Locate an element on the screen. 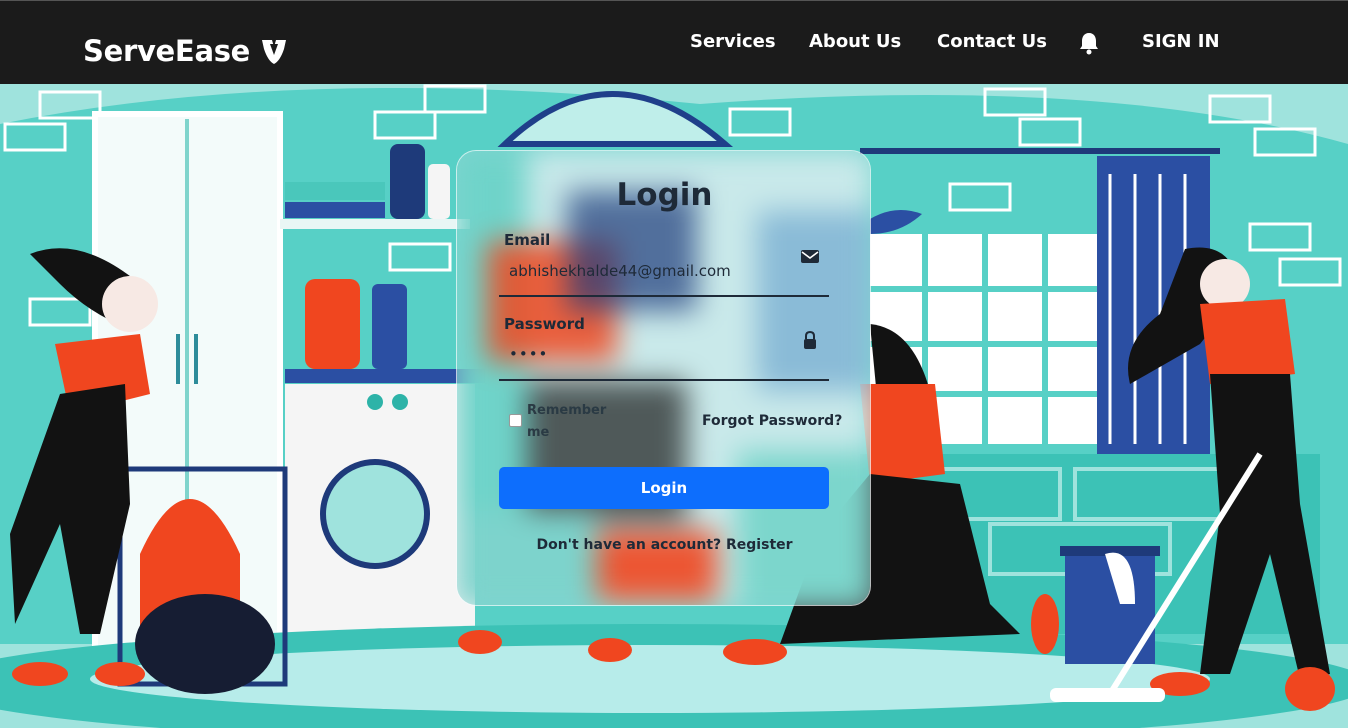 This screenshot has height=728, width=1348. email-label: Email is located at coordinates (527, 240).